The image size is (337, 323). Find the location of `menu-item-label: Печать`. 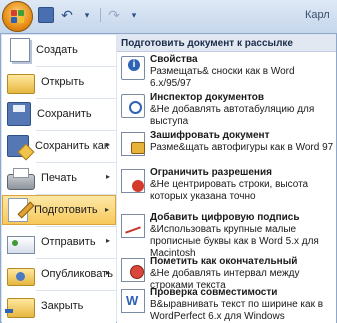

menu-item-label: Печать is located at coordinates (59, 178).